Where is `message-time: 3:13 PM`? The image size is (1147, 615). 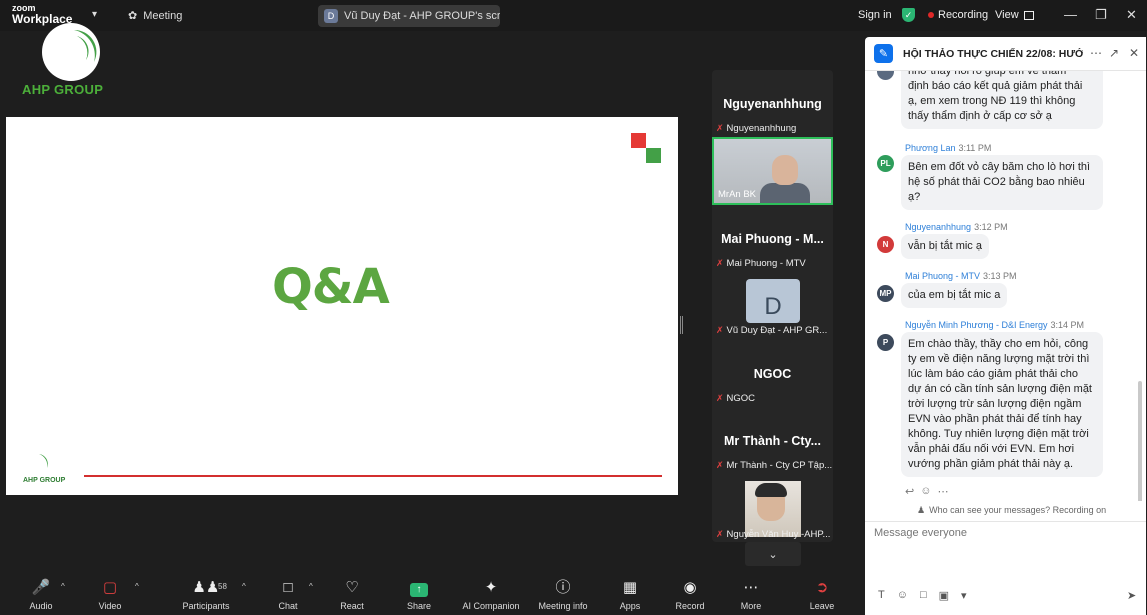 message-time: 3:13 PM is located at coordinates (1000, 276).